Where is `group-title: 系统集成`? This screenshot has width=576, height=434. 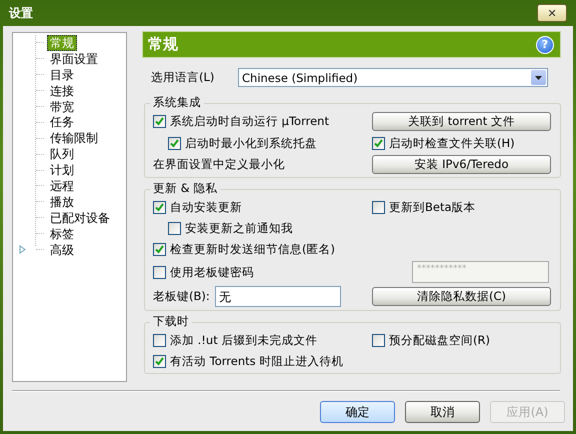 group-title: 系统集成 is located at coordinates (177, 102).